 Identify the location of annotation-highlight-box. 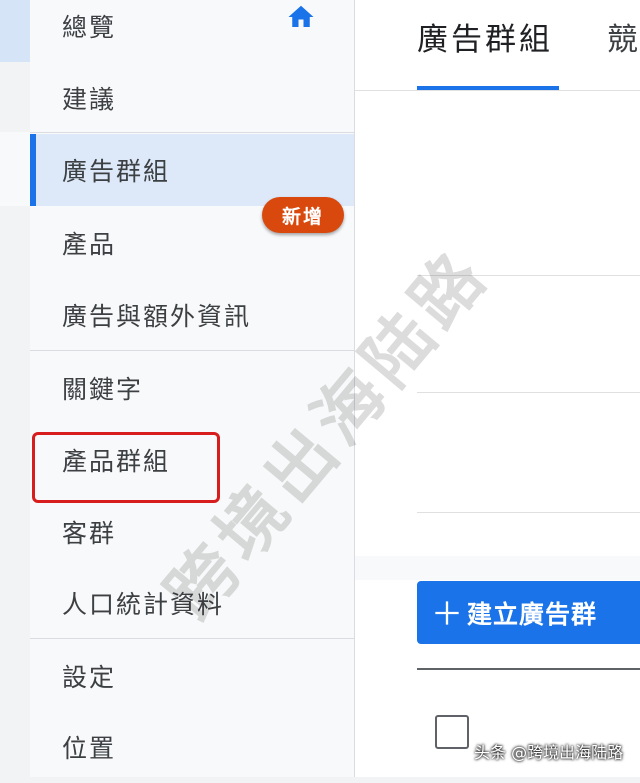
(126, 467).